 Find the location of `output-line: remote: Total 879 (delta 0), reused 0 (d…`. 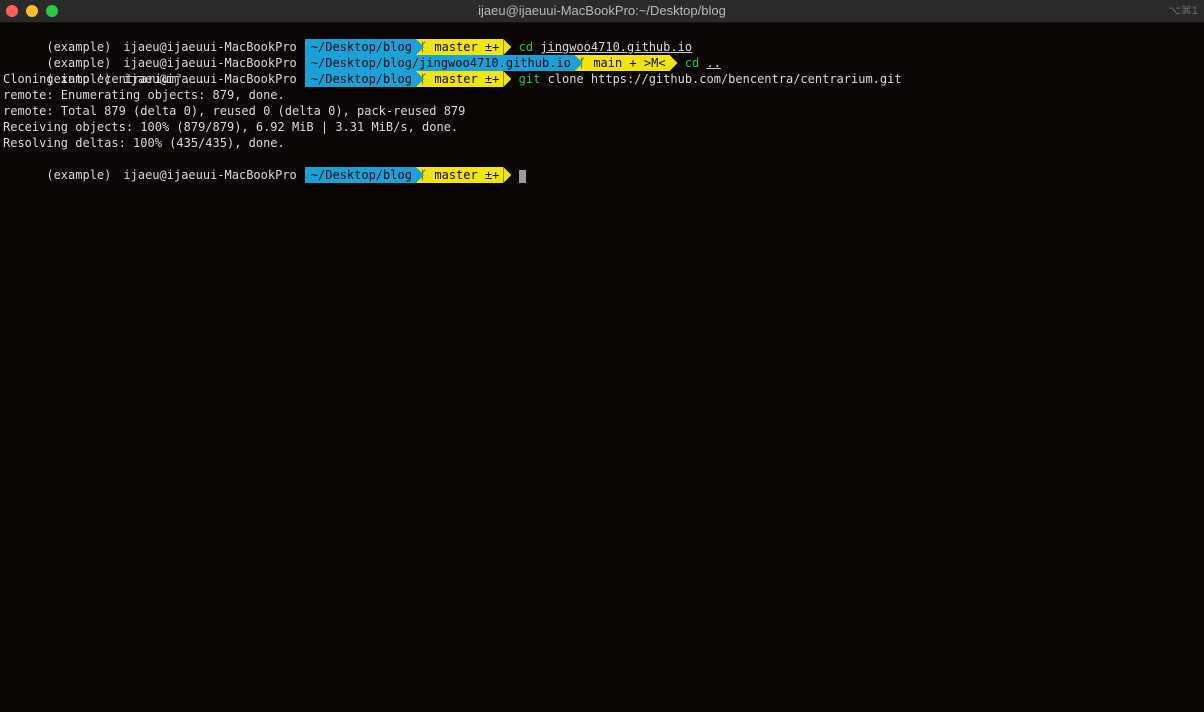

output-line: remote: Total 879 (delta 0), reused 0 (d… is located at coordinates (234, 111).